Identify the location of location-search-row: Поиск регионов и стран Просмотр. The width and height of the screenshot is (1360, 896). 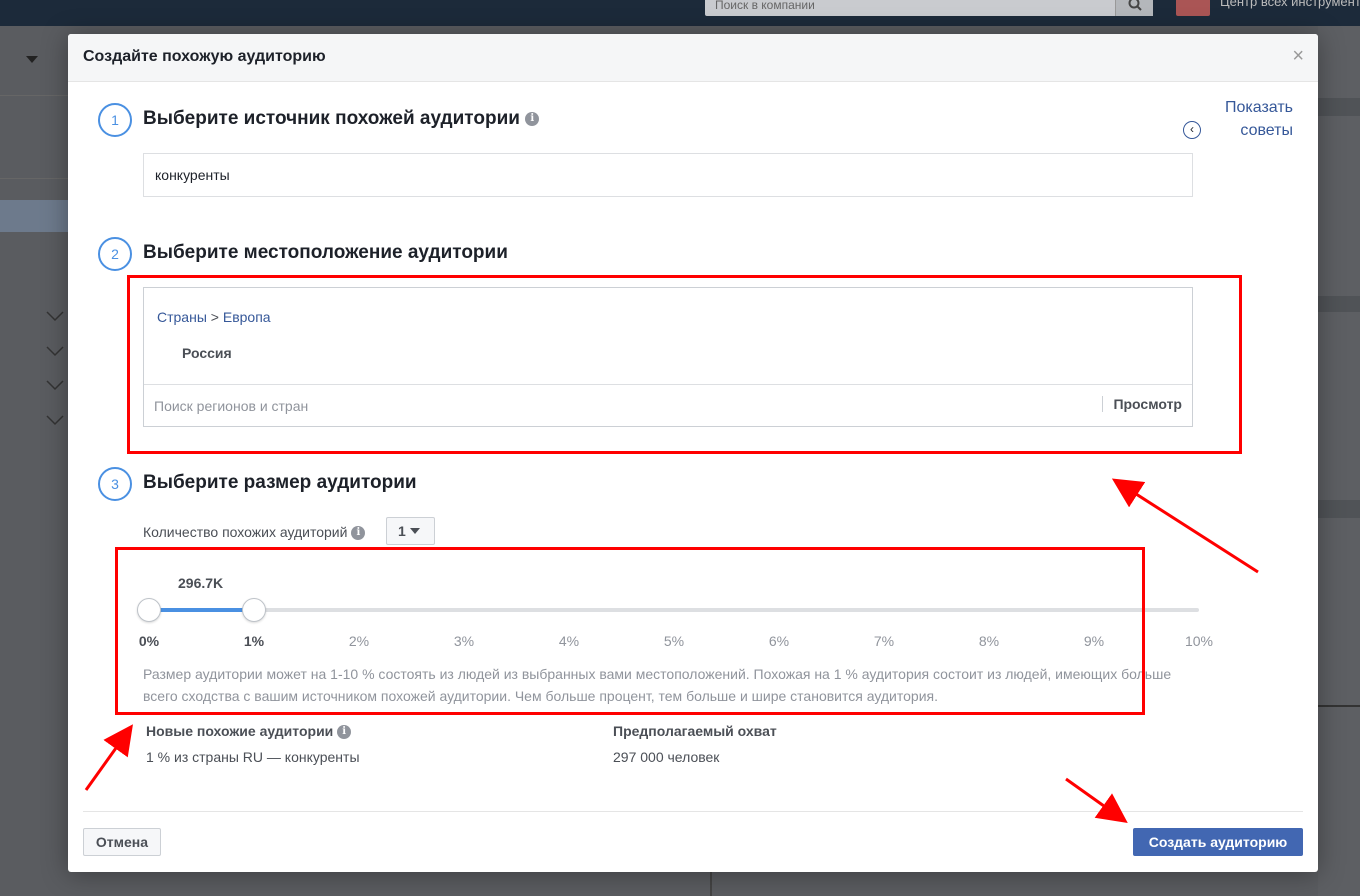
(668, 405).